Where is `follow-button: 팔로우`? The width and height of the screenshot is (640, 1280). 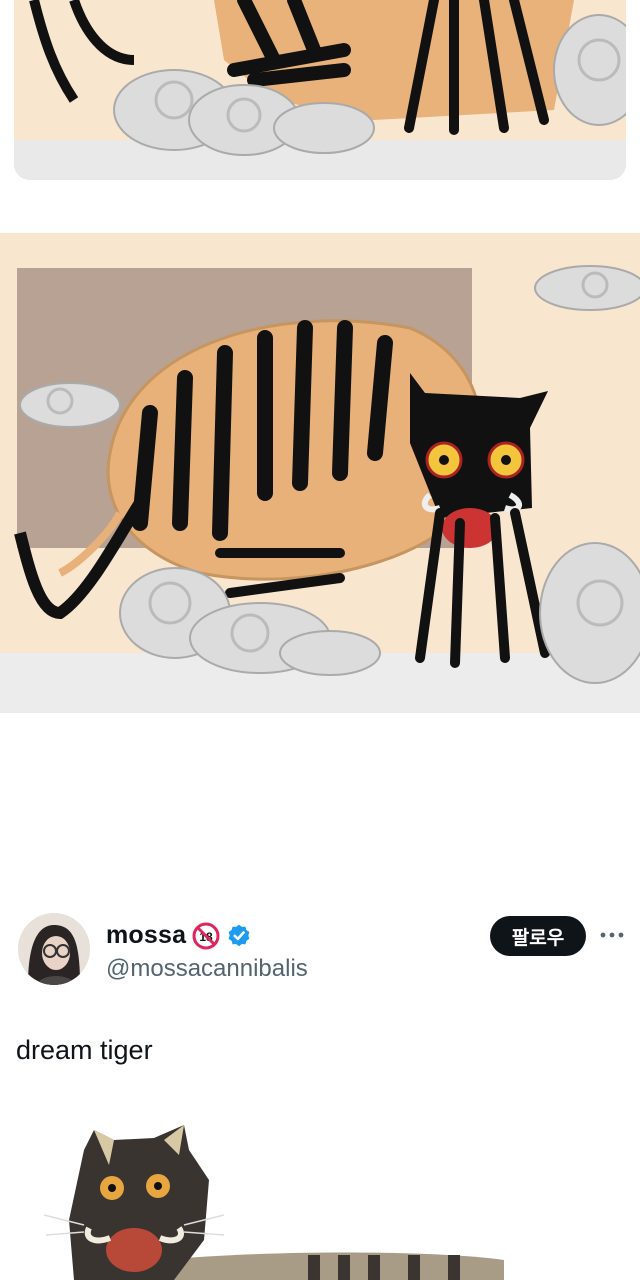 follow-button: 팔로우 is located at coordinates (538, 936).